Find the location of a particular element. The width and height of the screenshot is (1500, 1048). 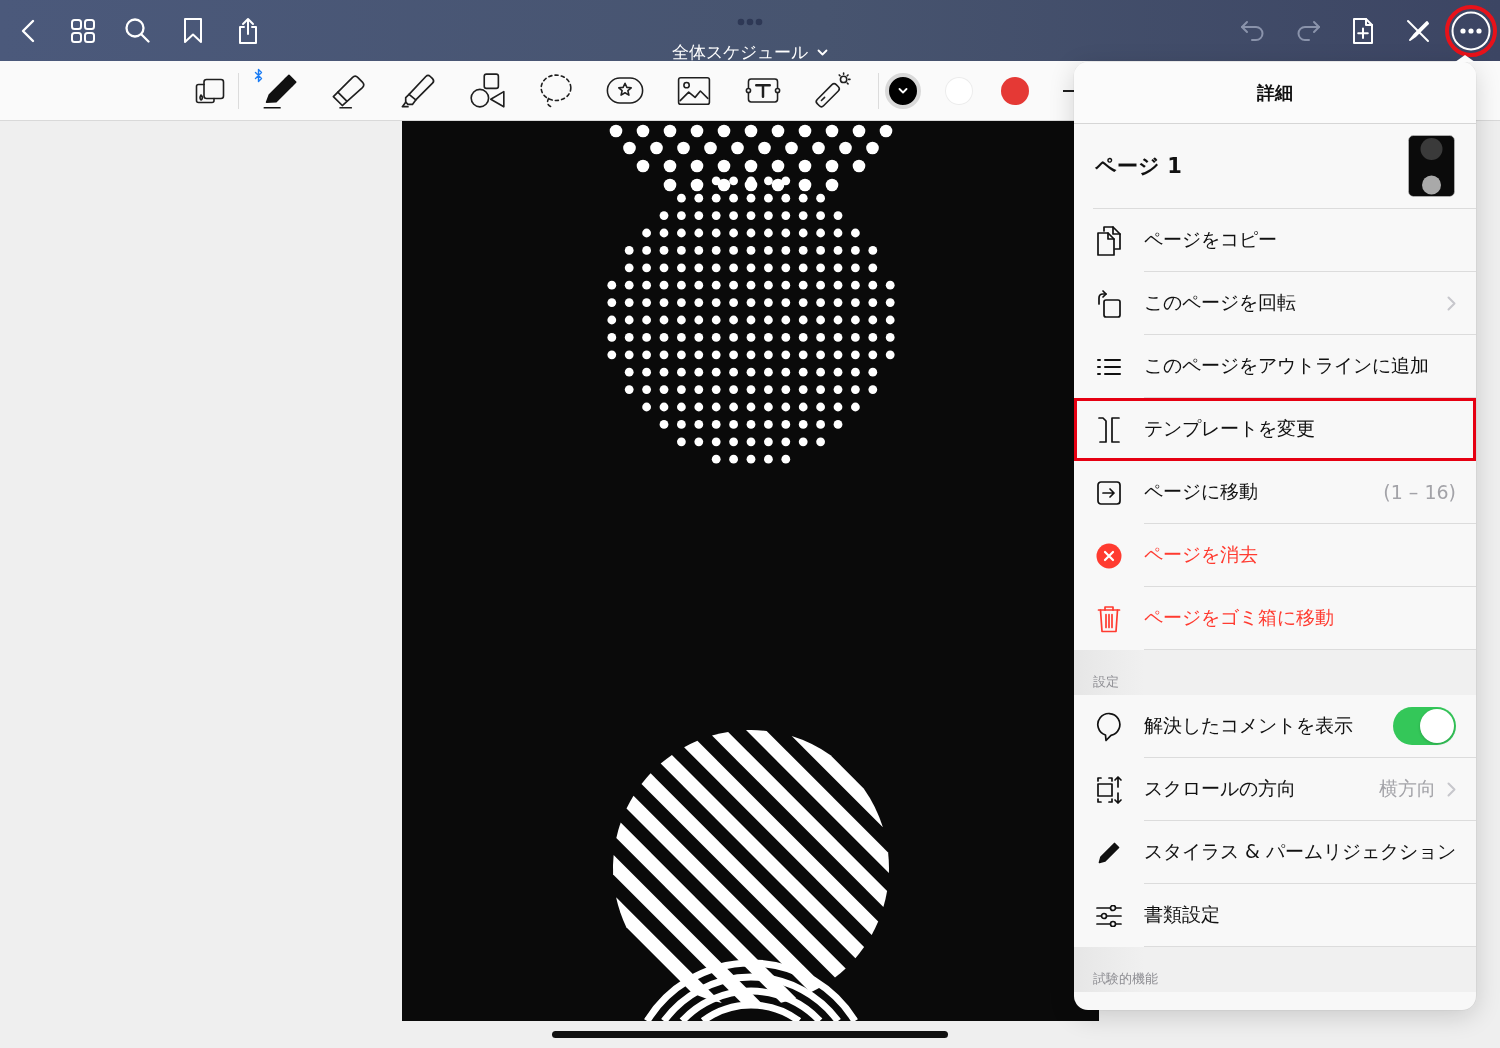

grid-icon is located at coordinates (82, 30).